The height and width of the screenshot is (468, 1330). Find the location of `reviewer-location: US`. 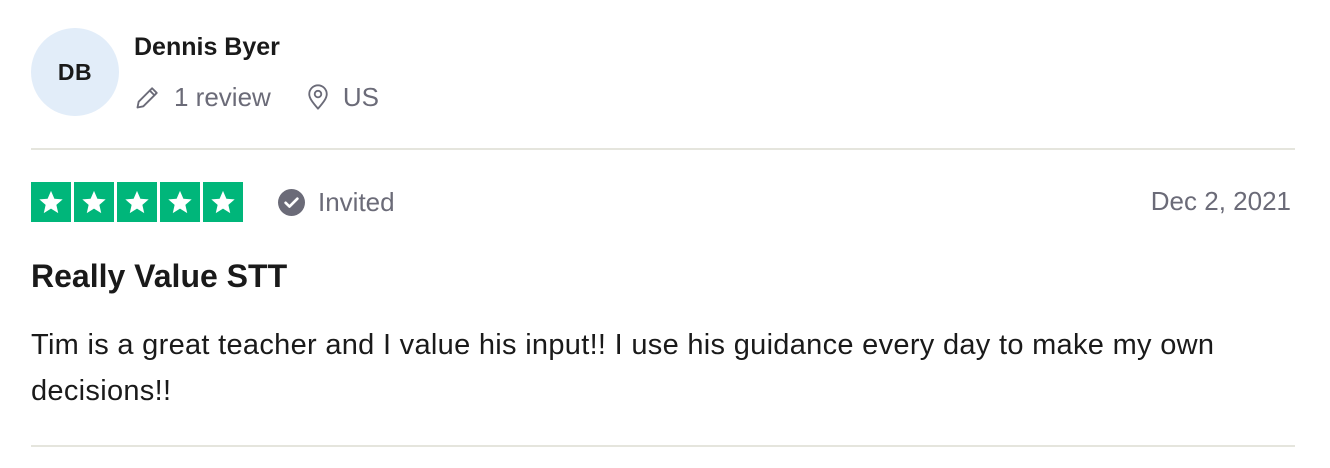

reviewer-location: US is located at coordinates (342, 97).